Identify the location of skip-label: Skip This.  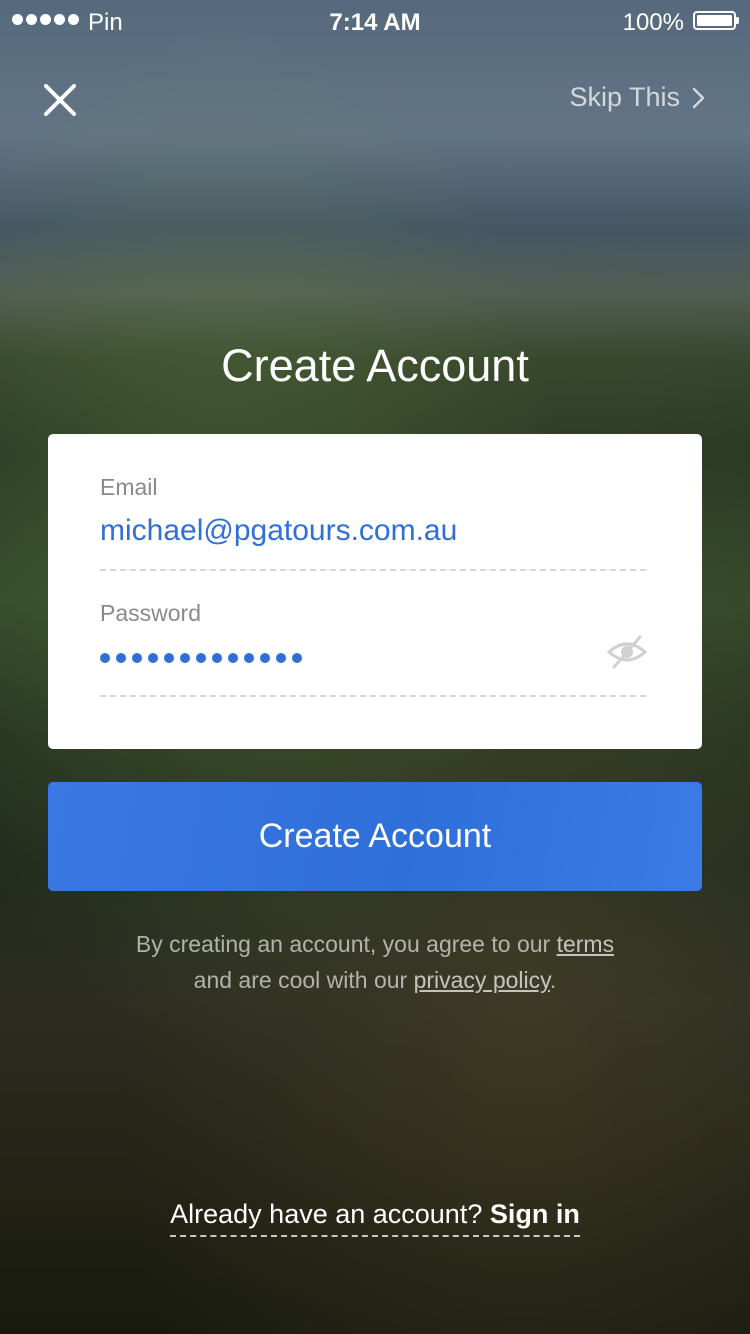
(624, 97).